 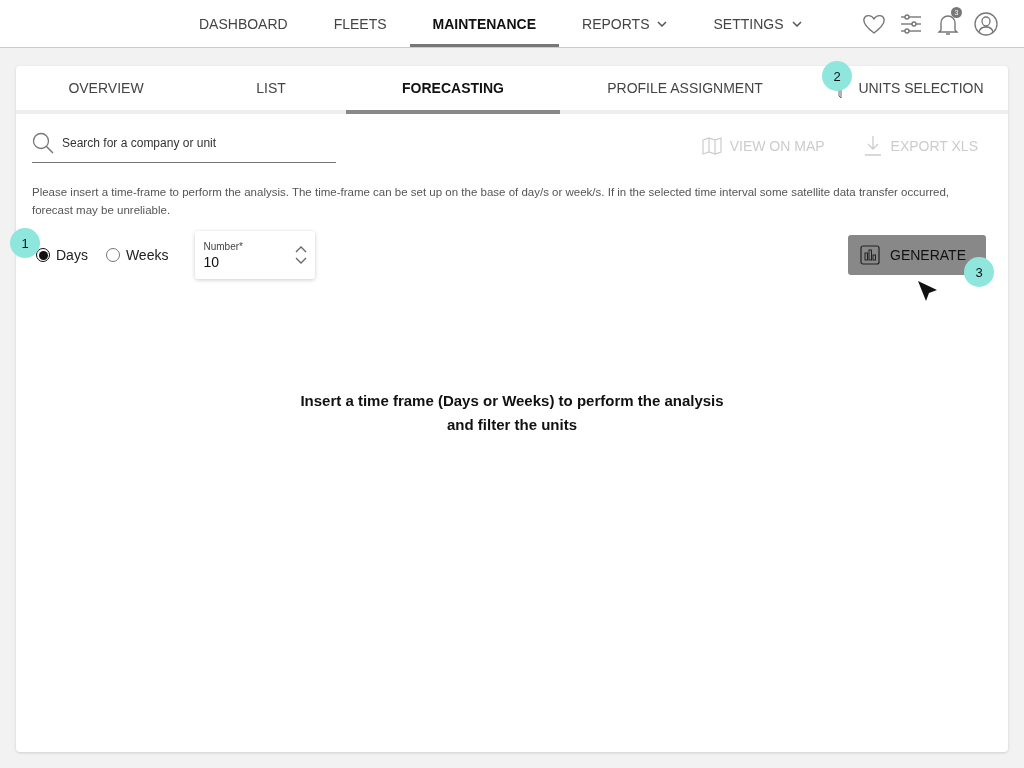 I want to click on nav-item: FLEETS, so click(x=360, y=25).